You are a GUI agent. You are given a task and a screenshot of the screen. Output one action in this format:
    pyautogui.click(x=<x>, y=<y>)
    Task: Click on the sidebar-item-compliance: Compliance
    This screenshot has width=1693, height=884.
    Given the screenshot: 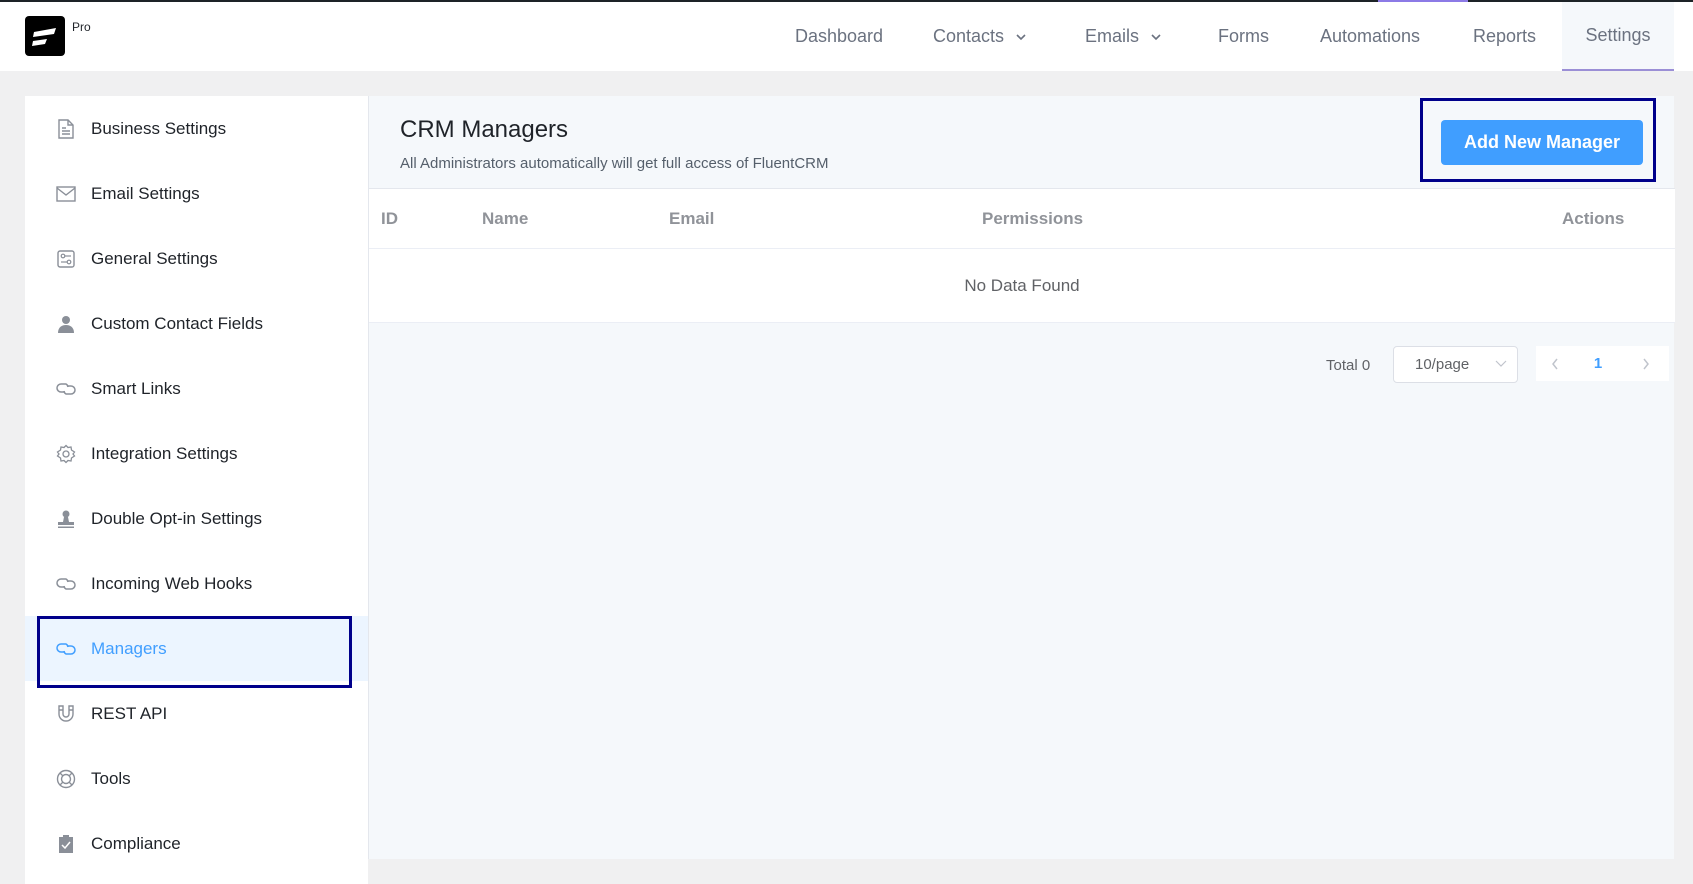 What is the action you would take?
    pyautogui.click(x=196, y=843)
    